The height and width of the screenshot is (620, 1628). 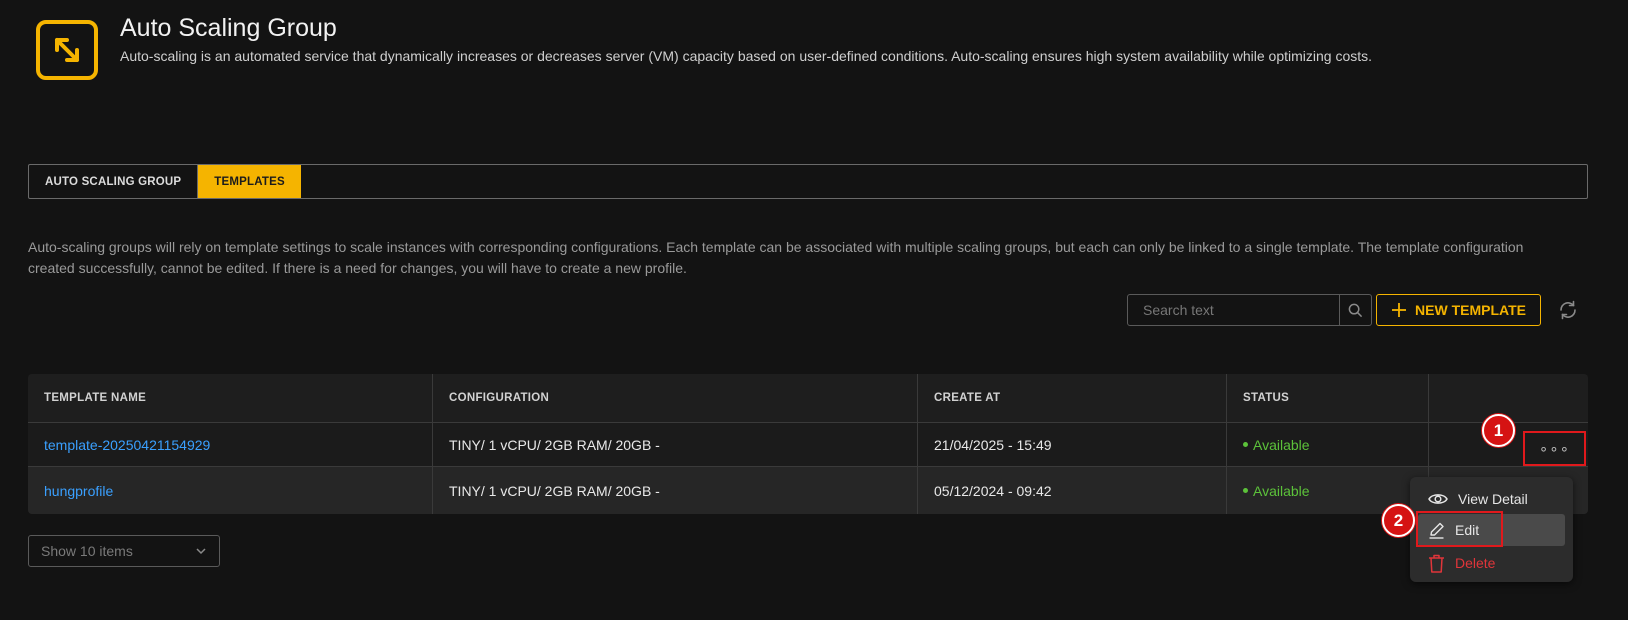 I want to click on plus-icon, so click(x=1399, y=310).